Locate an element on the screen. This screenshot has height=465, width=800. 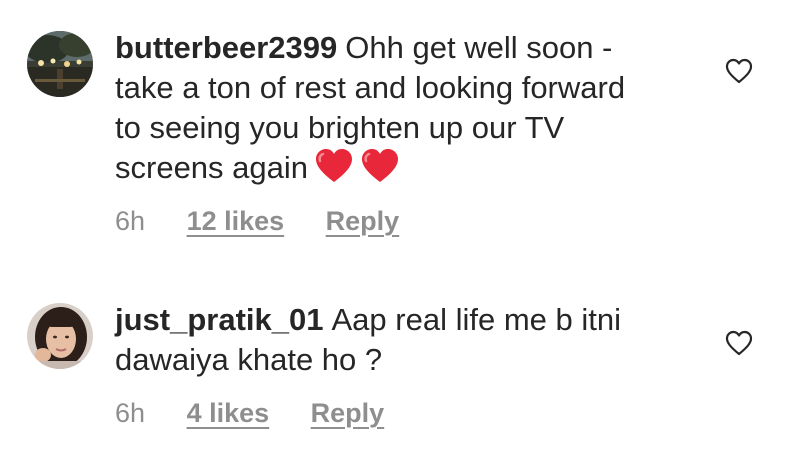
comment-likes-link: 4 likes is located at coordinates (228, 413).